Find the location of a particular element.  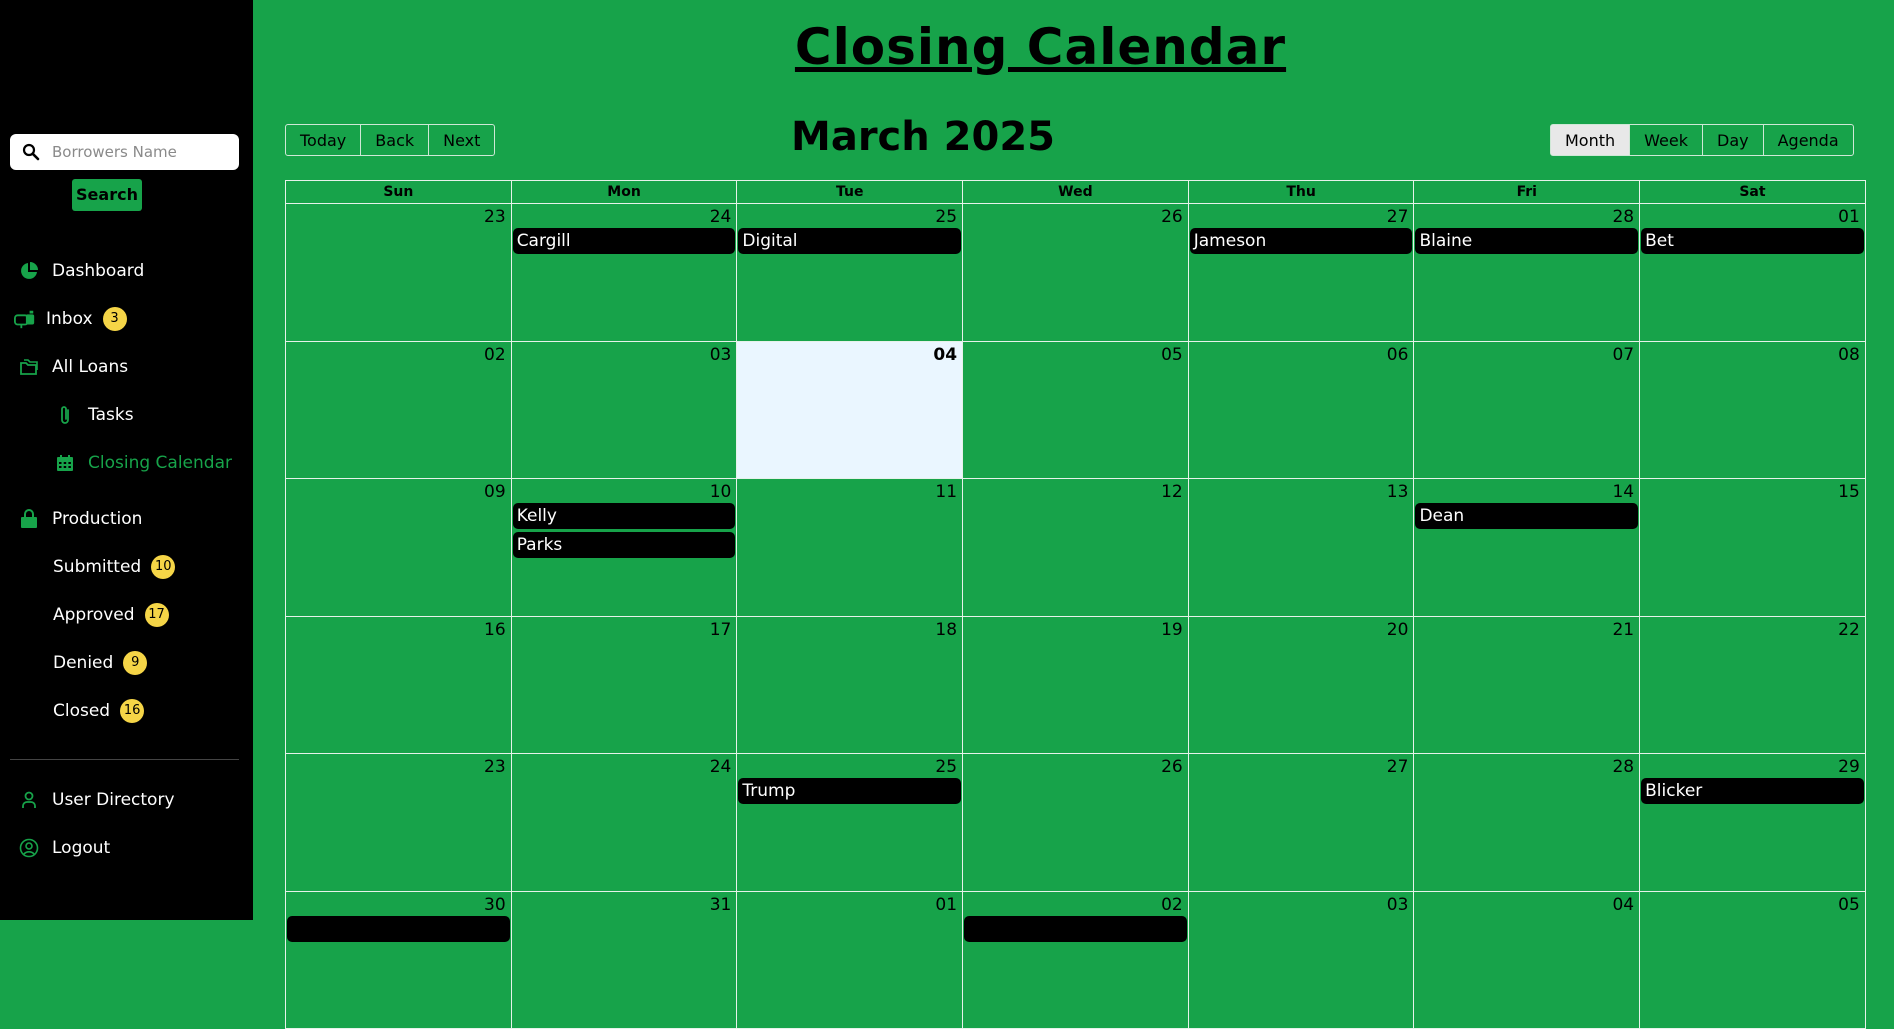

calendar-event: Trump is located at coordinates (849, 791).